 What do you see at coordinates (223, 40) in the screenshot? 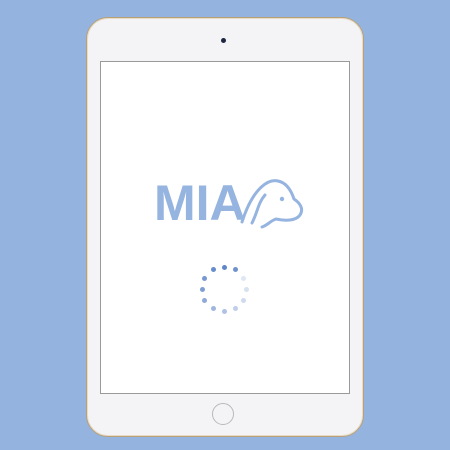
I see `camera-icon` at bounding box center [223, 40].